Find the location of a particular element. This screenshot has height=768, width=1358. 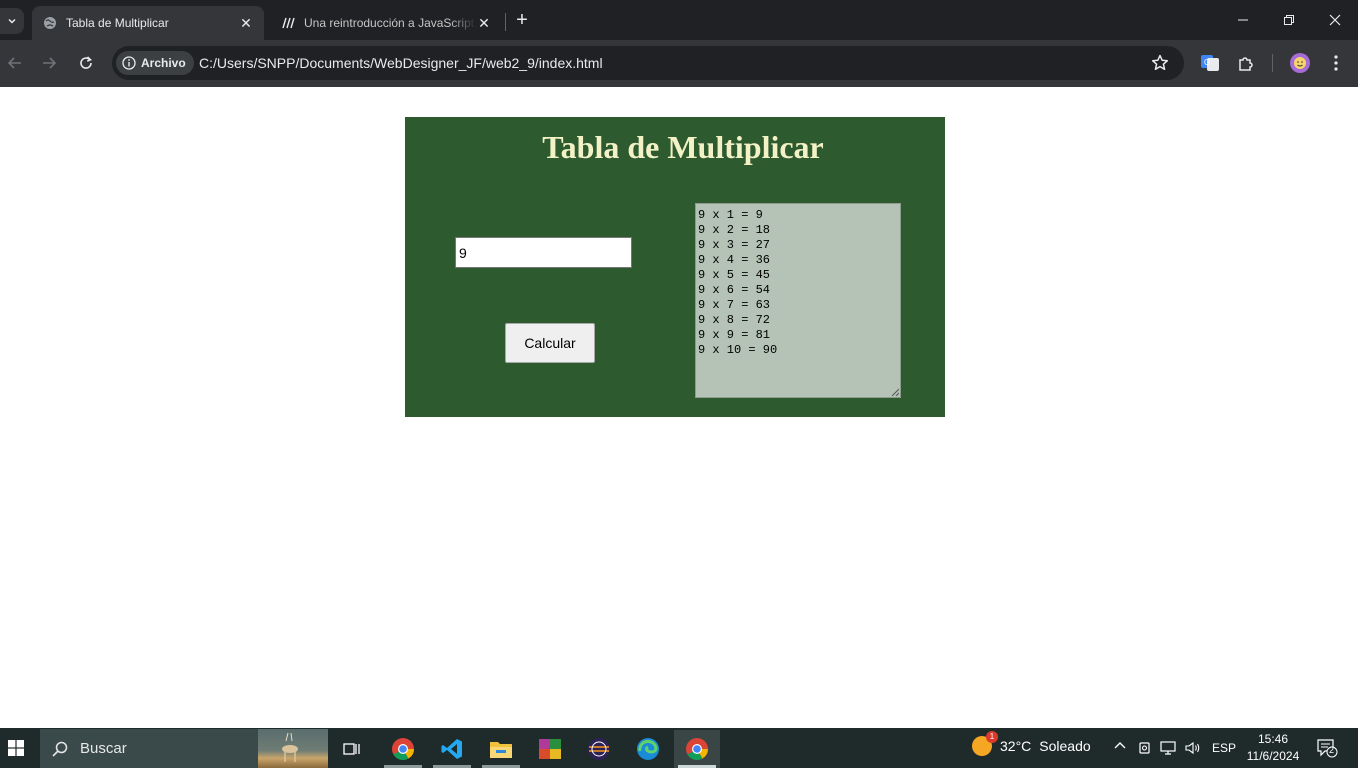

vscode-icon is located at coordinates (451, 749).